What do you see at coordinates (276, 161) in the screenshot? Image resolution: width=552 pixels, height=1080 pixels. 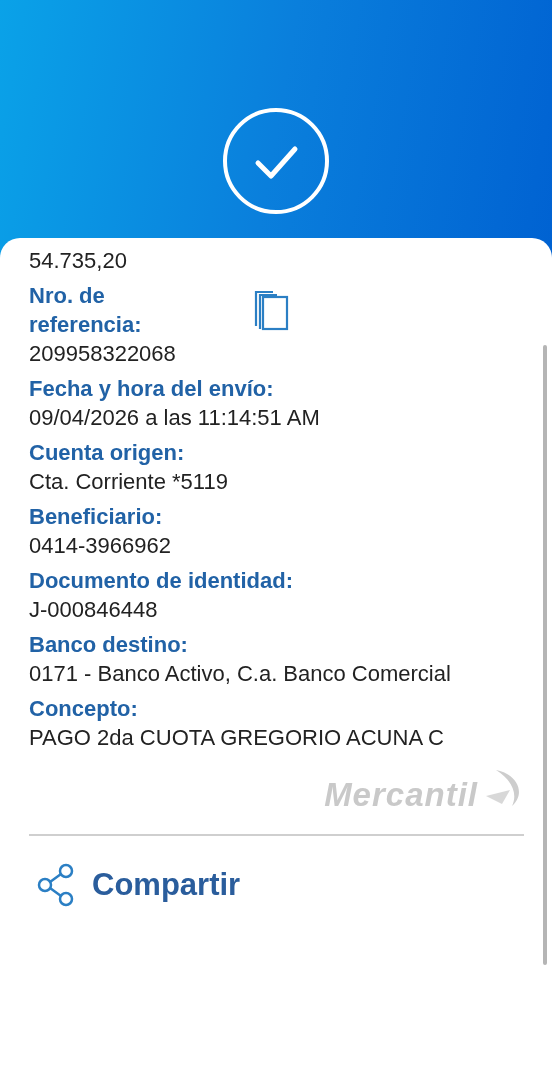 I see `checkmark-icon` at bounding box center [276, 161].